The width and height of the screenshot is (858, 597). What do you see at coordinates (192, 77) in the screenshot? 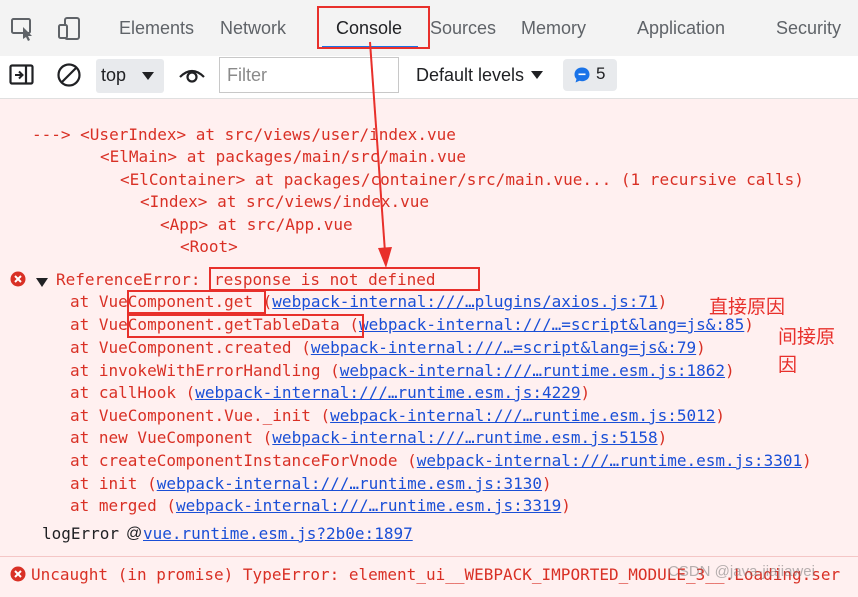
I see `live-expression-eye-icon` at bounding box center [192, 77].